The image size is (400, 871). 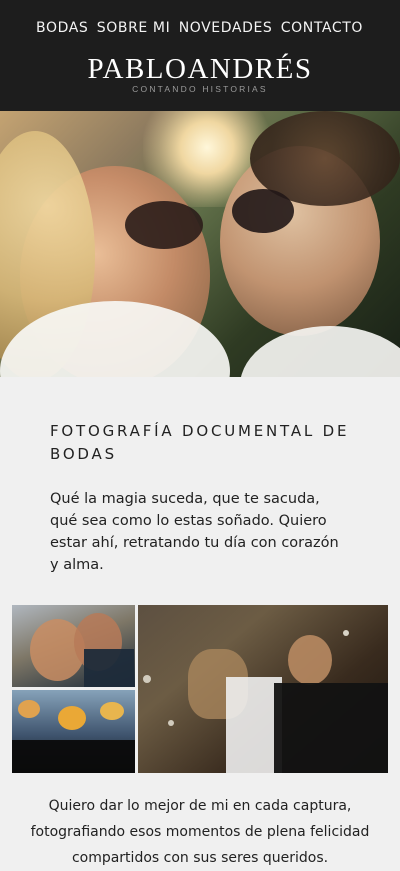 What do you see at coordinates (320, 351) in the screenshot?
I see `hero-right-shoulder` at bounding box center [320, 351].